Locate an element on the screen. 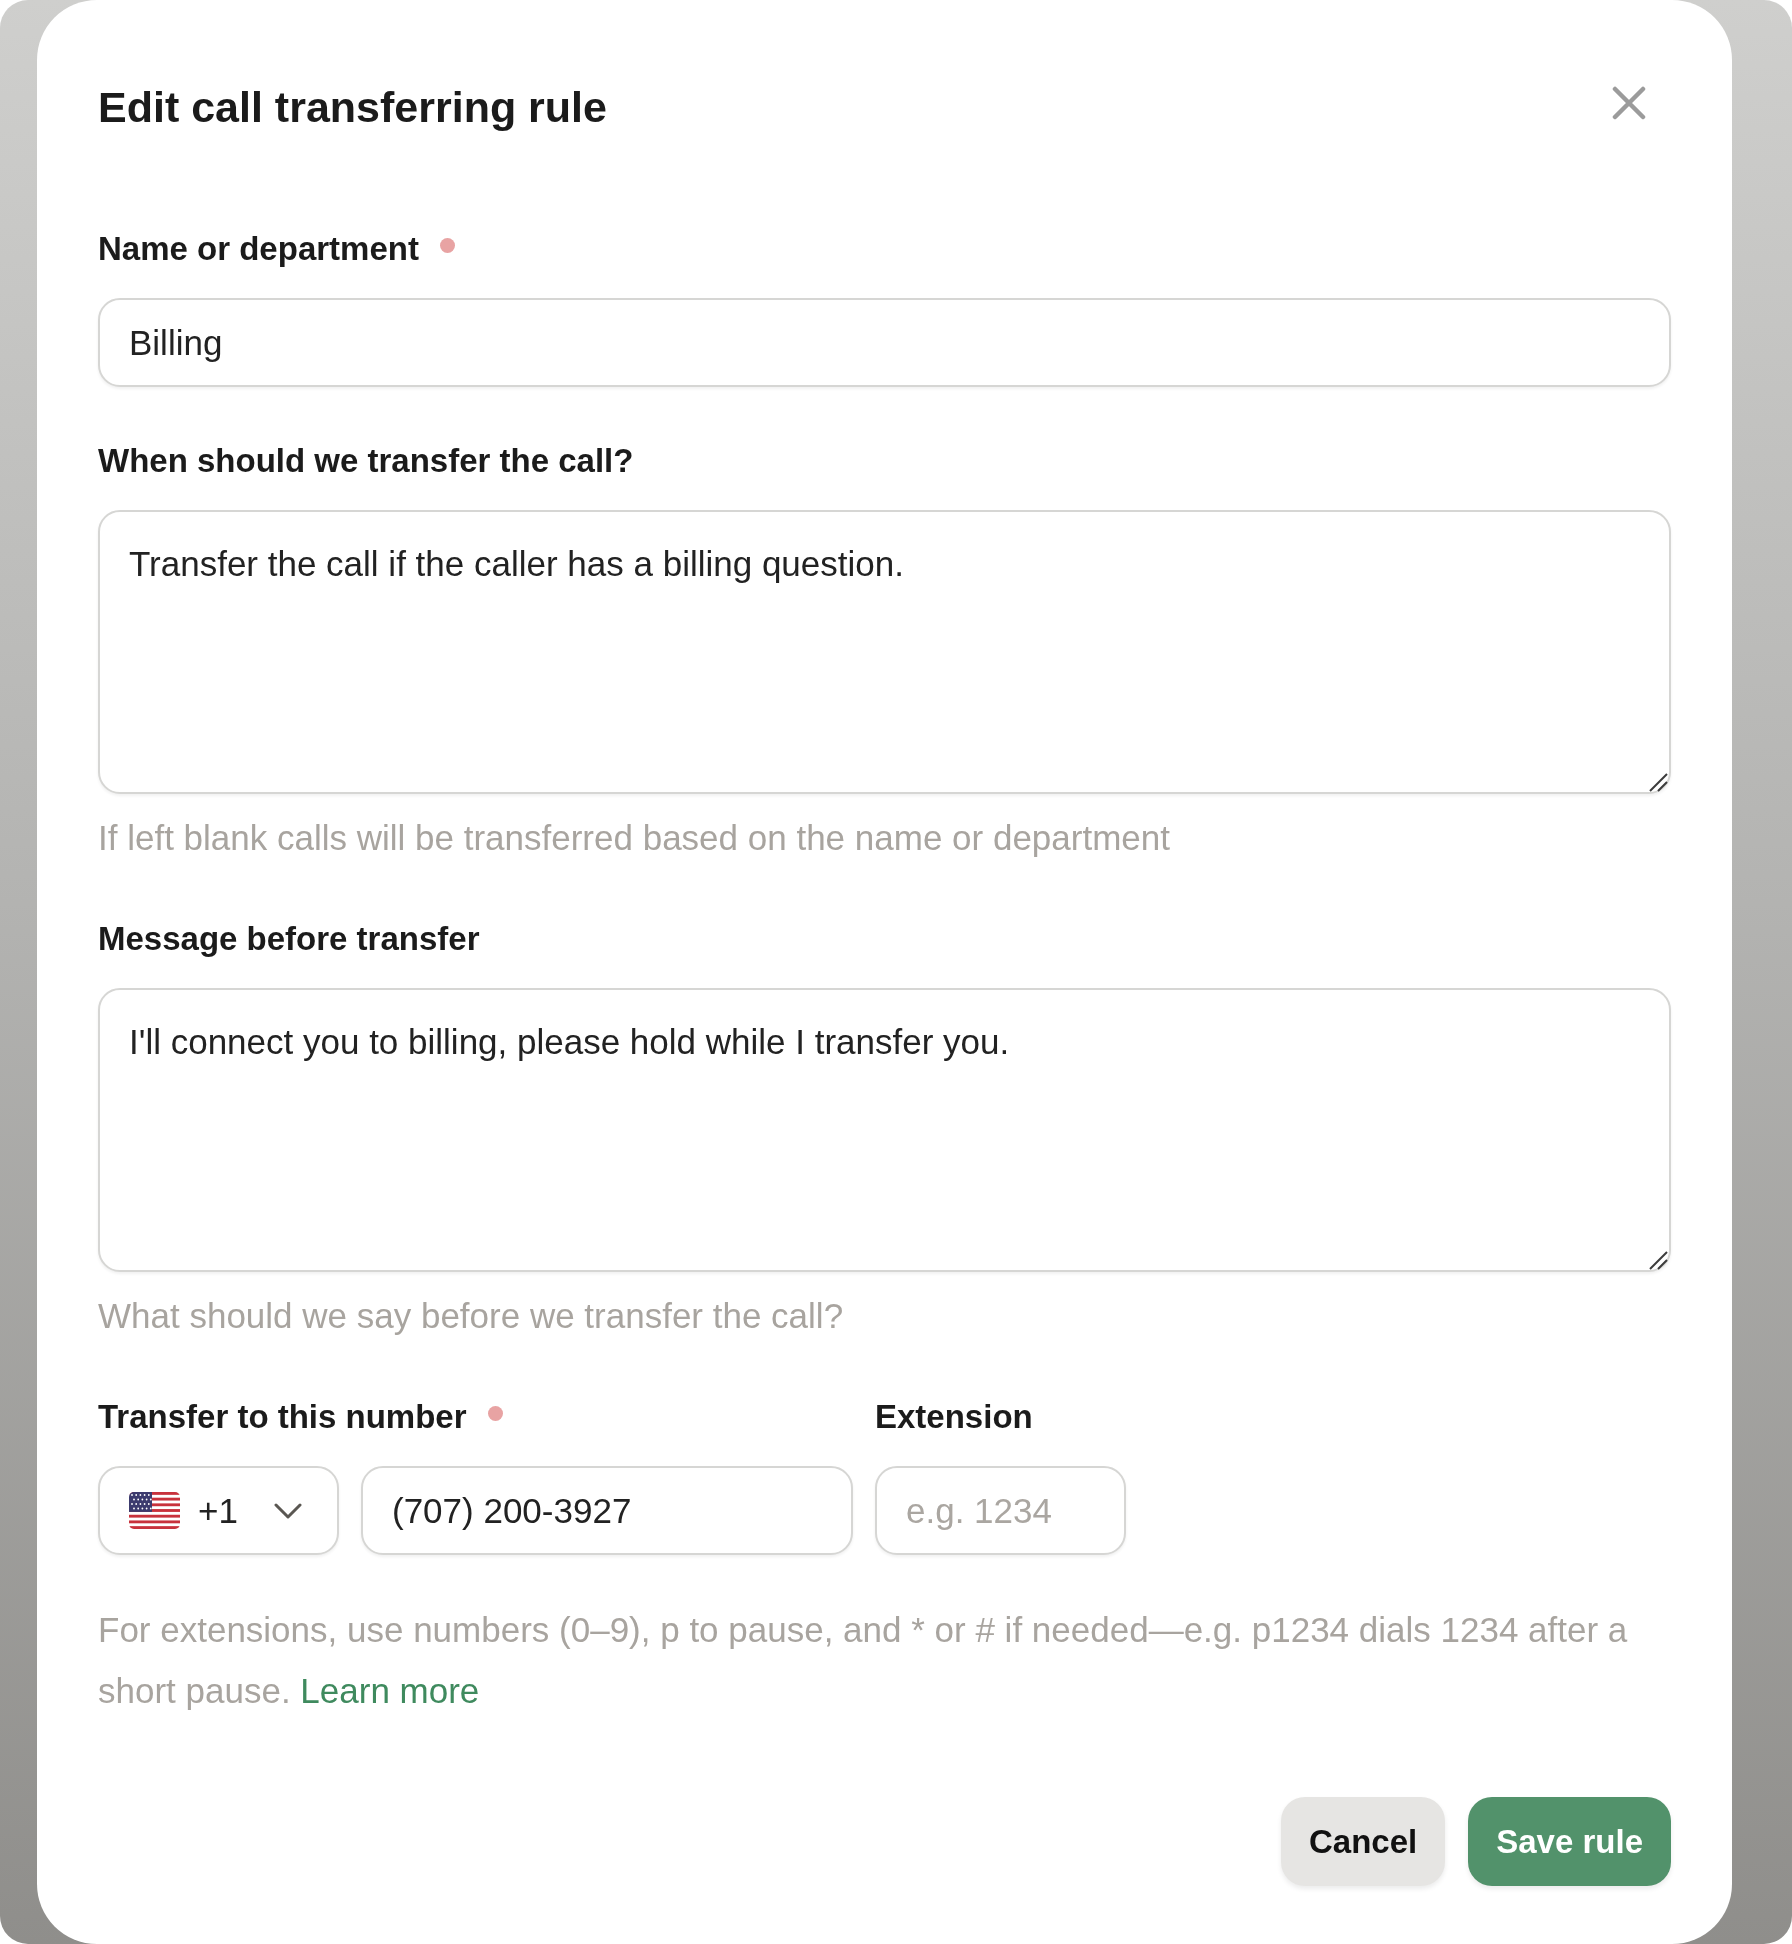 The image size is (1792, 1944). phone-number-field: (707) 200-3927 is located at coordinates (607, 1510).